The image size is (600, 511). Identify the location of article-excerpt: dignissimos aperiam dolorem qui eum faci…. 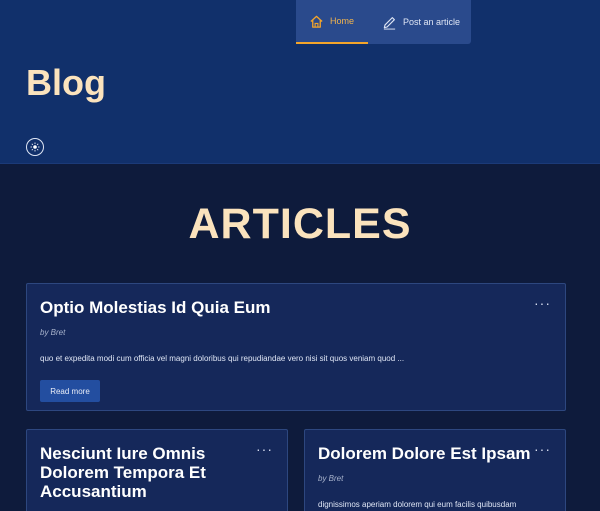
(417, 504).